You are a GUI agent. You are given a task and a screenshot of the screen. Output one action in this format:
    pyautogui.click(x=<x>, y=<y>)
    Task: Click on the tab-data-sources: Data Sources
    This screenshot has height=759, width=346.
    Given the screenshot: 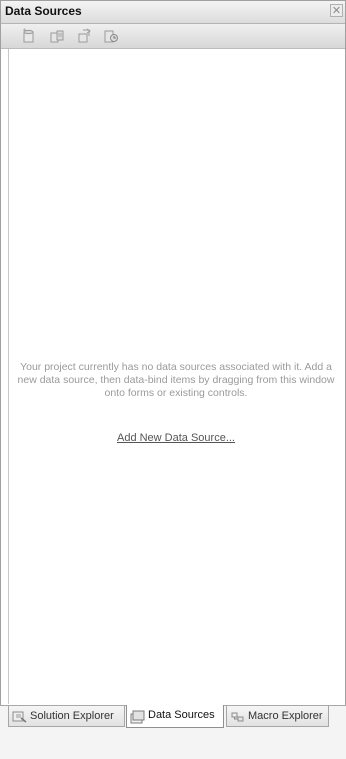 What is the action you would take?
    pyautogui.click(x=175, y=716)
    